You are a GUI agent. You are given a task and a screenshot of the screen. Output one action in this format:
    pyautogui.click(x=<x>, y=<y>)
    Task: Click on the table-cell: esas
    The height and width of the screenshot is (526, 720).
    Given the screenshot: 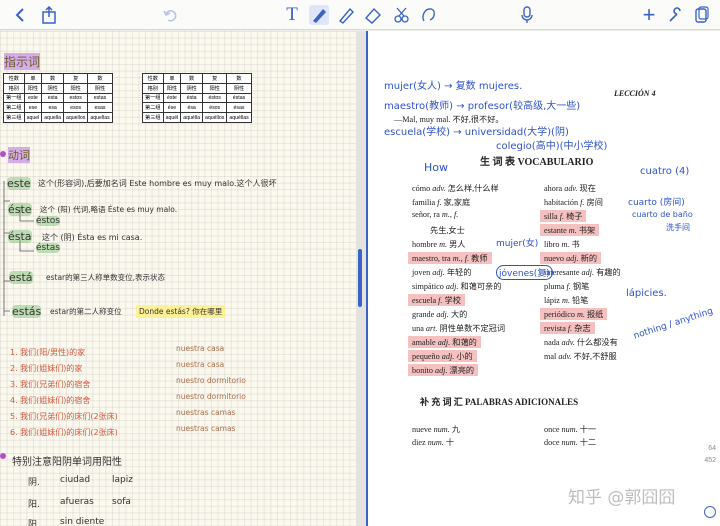 What is the action you would take?
    pyautogui.click(x=100, y=108)
    